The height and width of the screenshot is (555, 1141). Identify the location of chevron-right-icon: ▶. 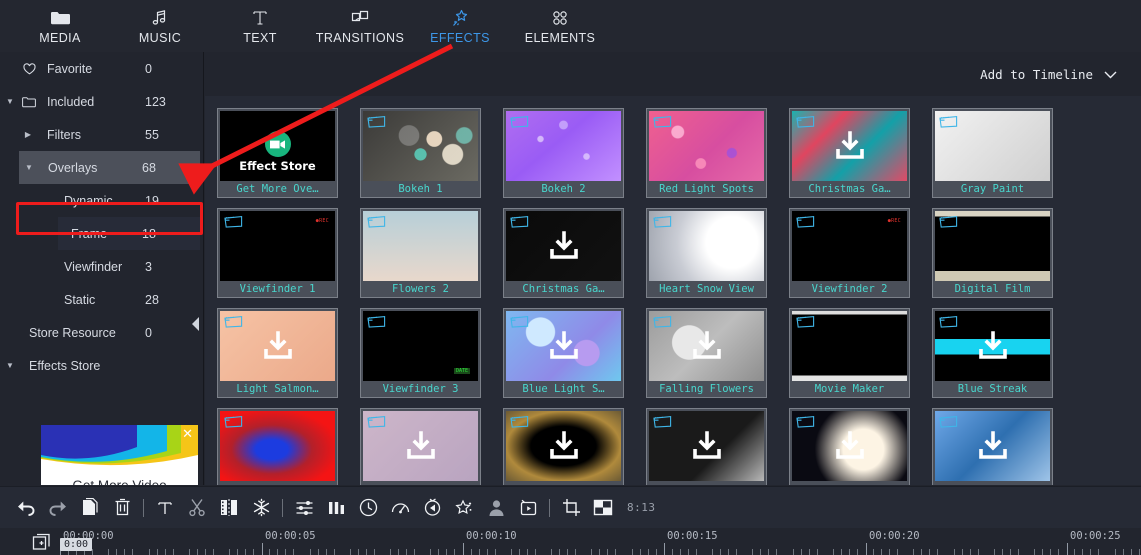
(28, 134).